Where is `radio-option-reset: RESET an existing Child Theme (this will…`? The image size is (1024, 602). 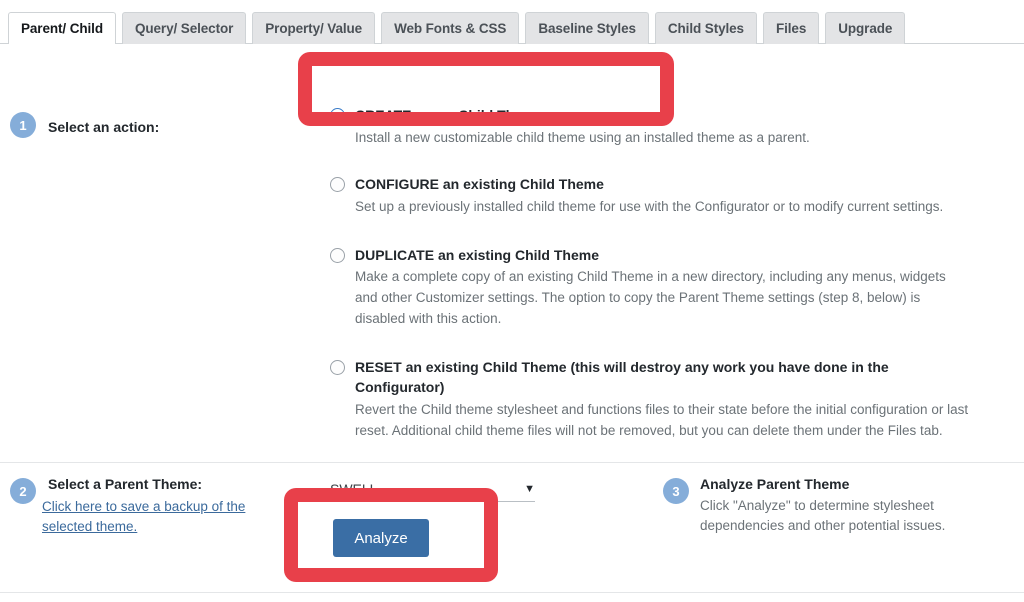 radio-option-reset: RESET an existing Child Theme (this will… is located at coordinates (650, 400).